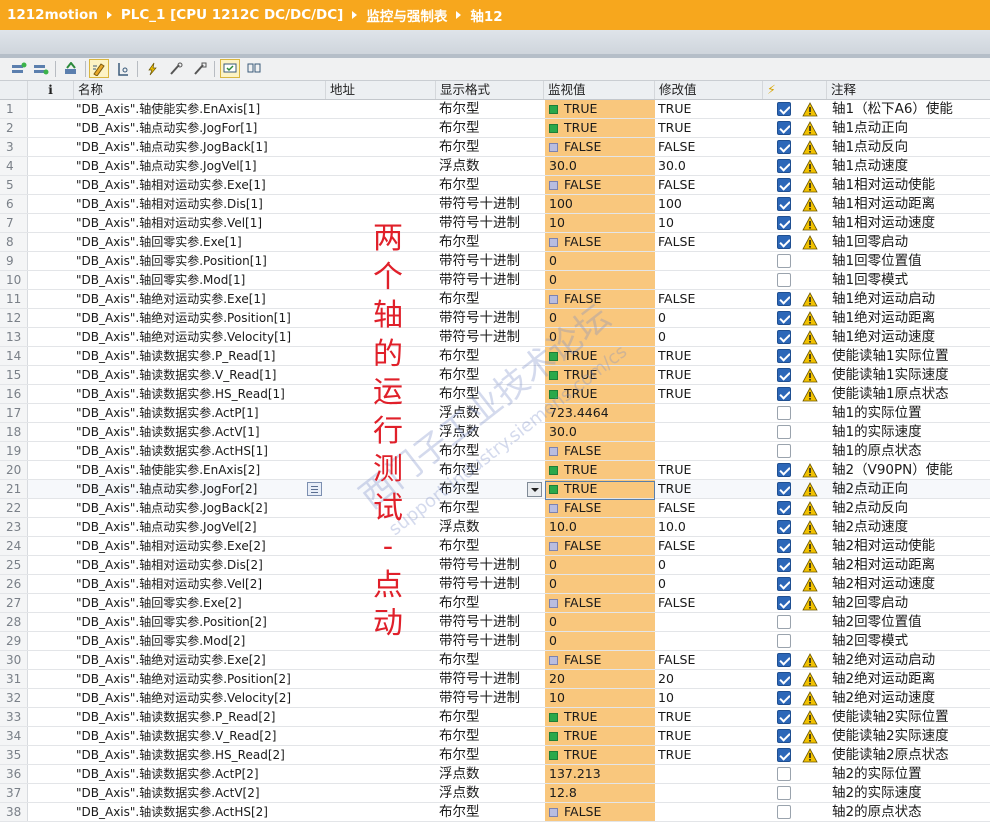 Image resolution: width=990 pixels, height=827 pixels. Describe the element at coordinates (200, 68) in the screenshot. I see `enable-peripheral-icon` at that location.